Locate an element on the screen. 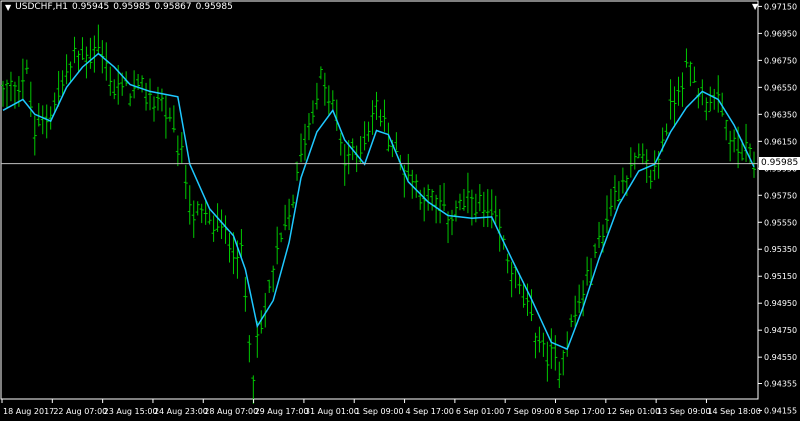 This screenshot has width=800, height=421. x-tick-label: 28 Aug 07:00 is located at coordinates (231, 411).